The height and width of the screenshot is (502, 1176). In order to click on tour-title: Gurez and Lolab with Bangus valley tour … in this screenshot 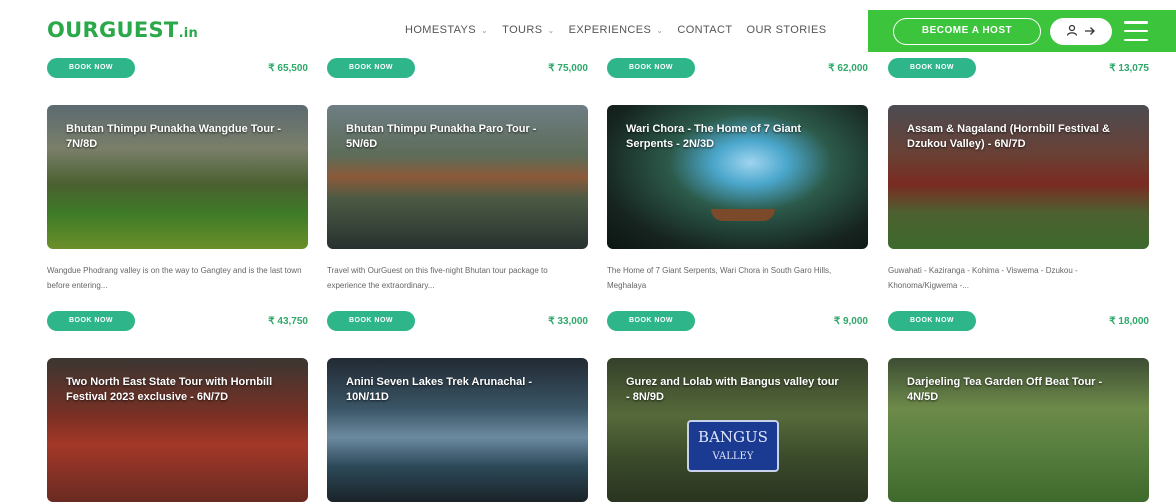, I will do `click(735, 390)`.